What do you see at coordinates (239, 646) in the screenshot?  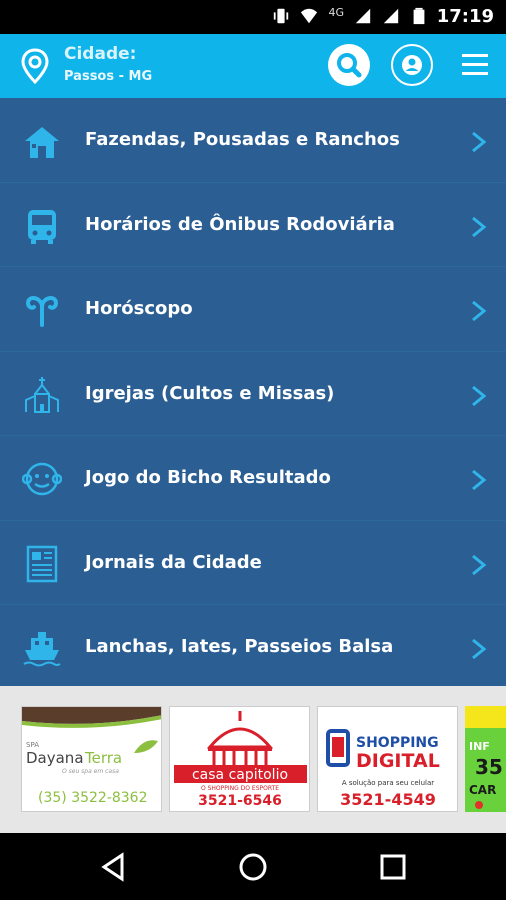 I see `item-label: Lanchas, Iates, Passeios Balsa` at bounding box center [239, 646].